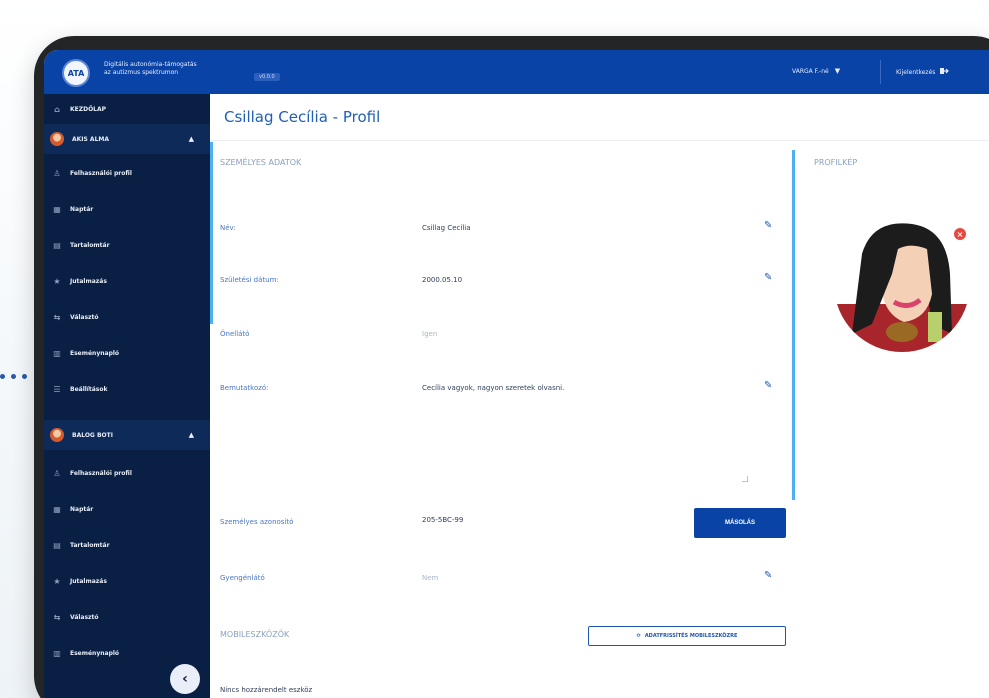 The width and height of the screenshot is (989, 698). What do you see at coordinates (92, 435) in the screenshot?
I see `section-name: BALOG BOTI` at bounding box center [92, 435].